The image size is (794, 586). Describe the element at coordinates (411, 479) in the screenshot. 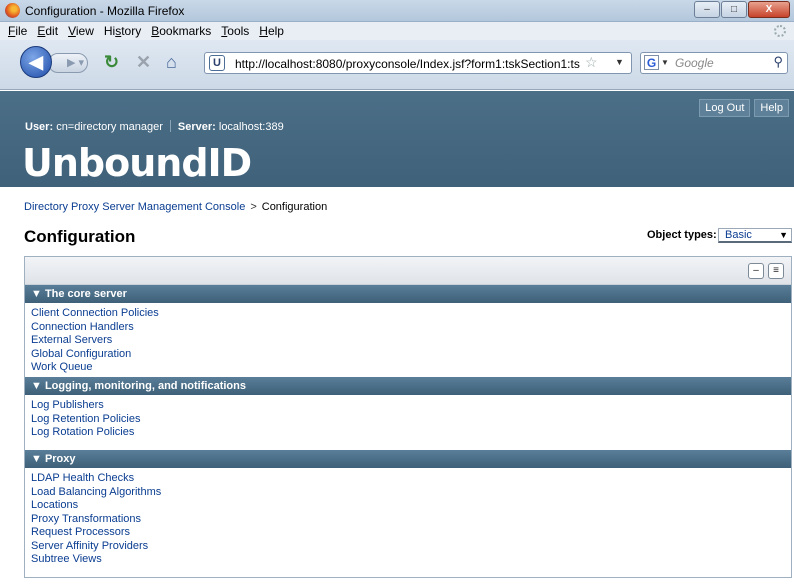

I see `link-ldap-health-checks: LDAP Health Checks` at that location.